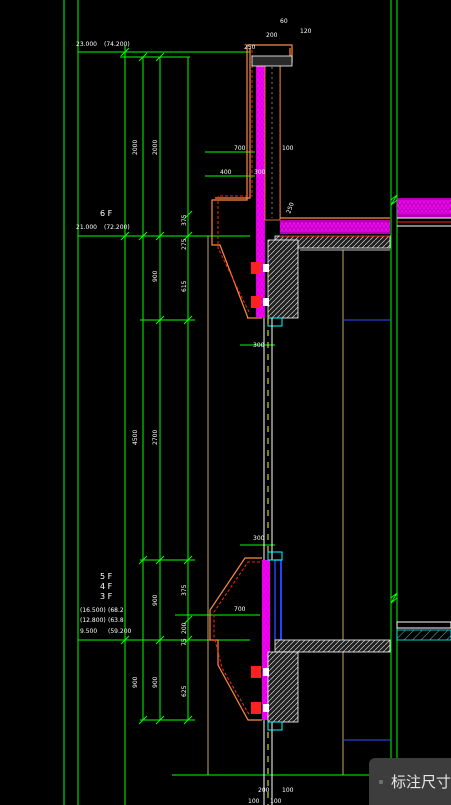 The image size is (451, 805). Describe the element at coordinates (135, 437) in the screenshot. I see `dim-4500: 4500` at that location.